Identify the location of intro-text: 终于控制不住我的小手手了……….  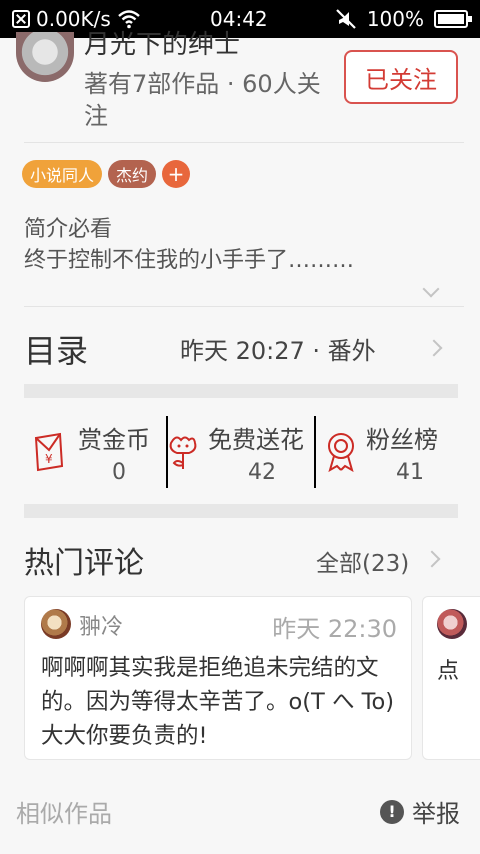
(189, 260).